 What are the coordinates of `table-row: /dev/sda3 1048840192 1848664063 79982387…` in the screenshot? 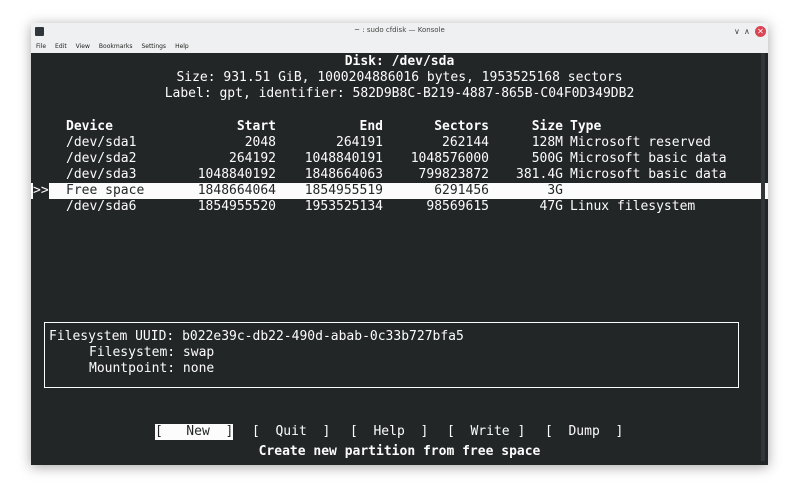 It's located at (399, 175).